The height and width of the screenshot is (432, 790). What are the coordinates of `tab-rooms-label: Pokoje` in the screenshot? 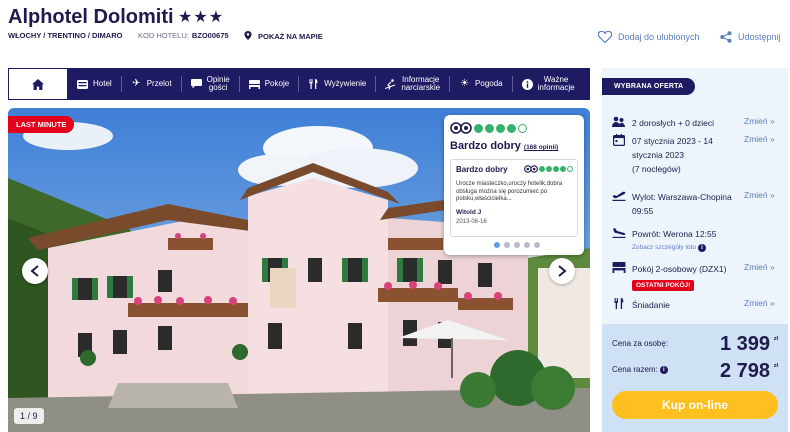 It's located at (277, 83).